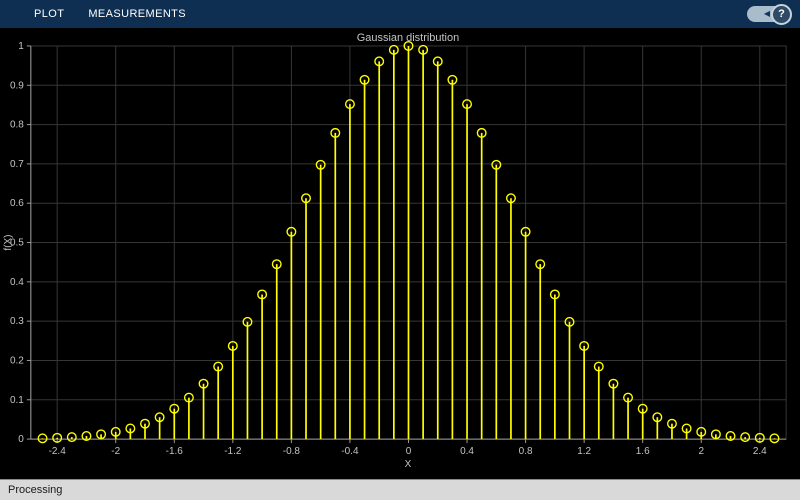 The height and width of the screenshot is (500, 800). I want to click on y-tick-label: 0.4, so click(17, 282).